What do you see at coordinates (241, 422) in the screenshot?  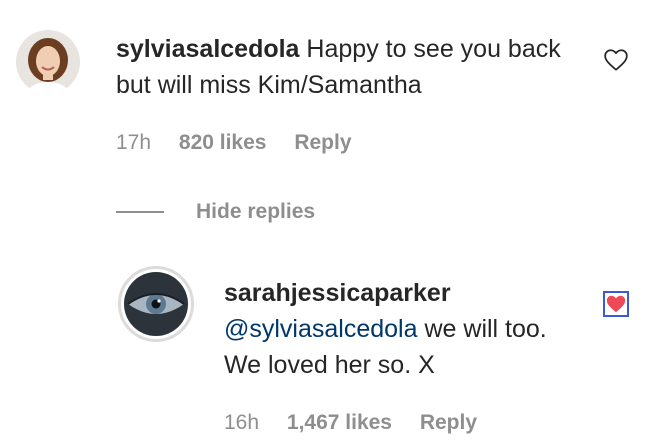 I see `reply-time: 16h` at bounding box center [241, 422].